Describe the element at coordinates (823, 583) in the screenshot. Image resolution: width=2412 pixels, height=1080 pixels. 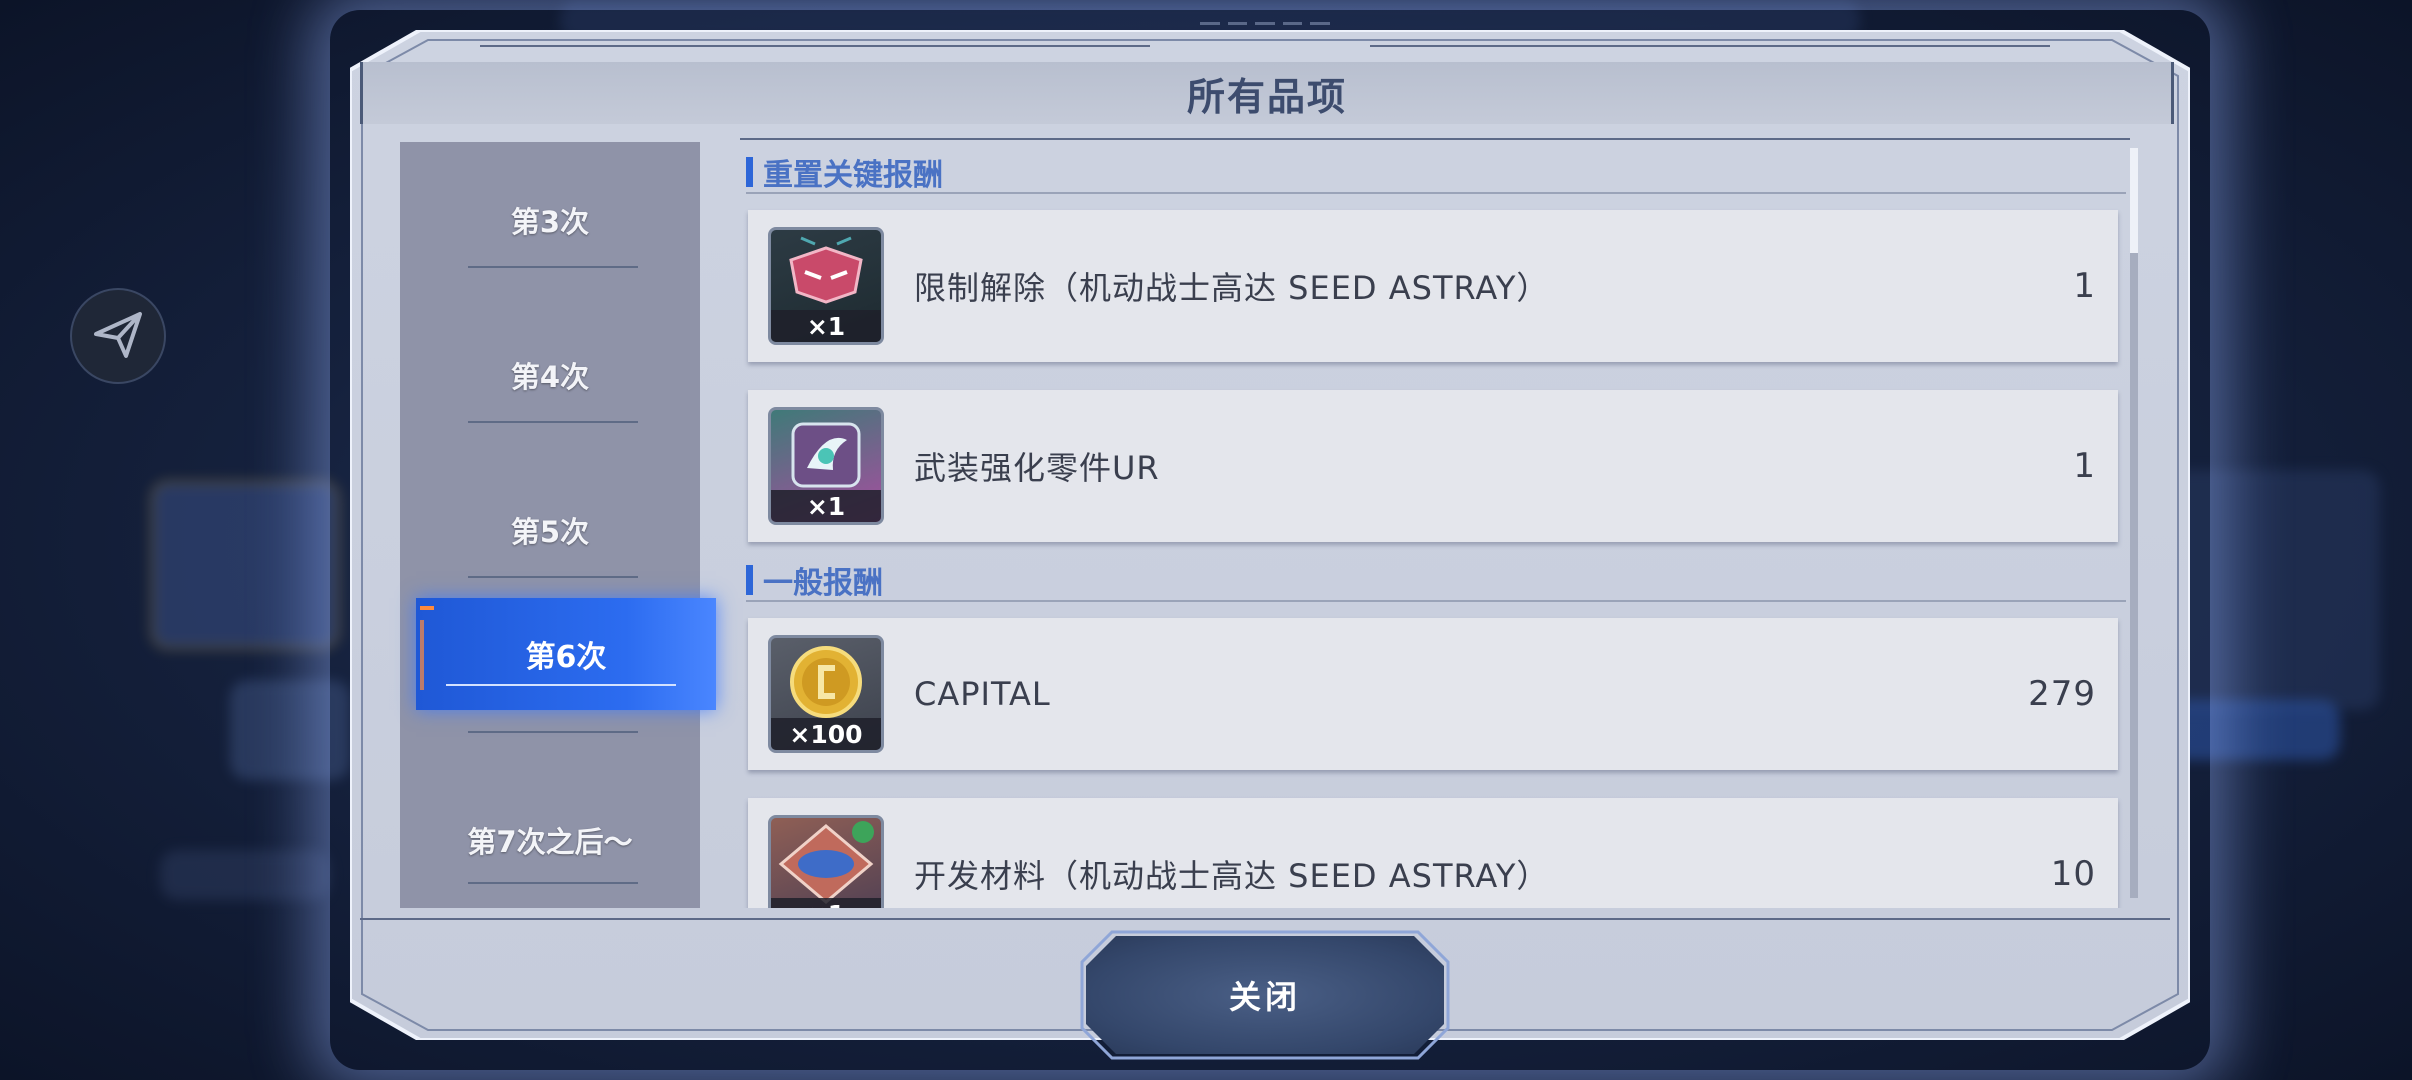
I see `section-title: 一般报酬` at that location.